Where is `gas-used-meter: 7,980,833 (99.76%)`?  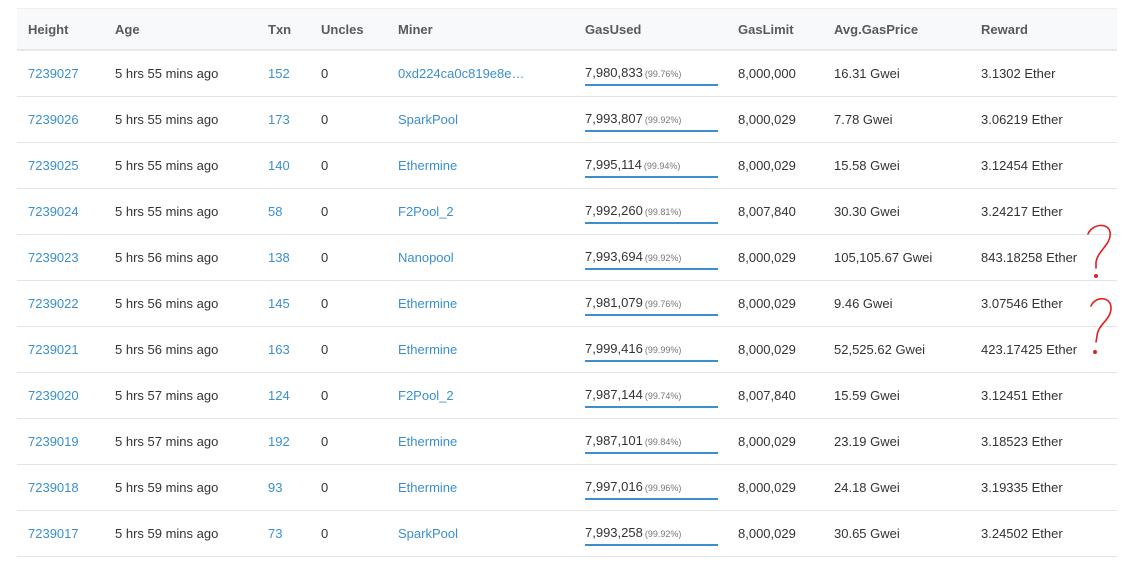 gas-used-meter: 7,980,833 (99.76%) is located at coordinates (651, 75).